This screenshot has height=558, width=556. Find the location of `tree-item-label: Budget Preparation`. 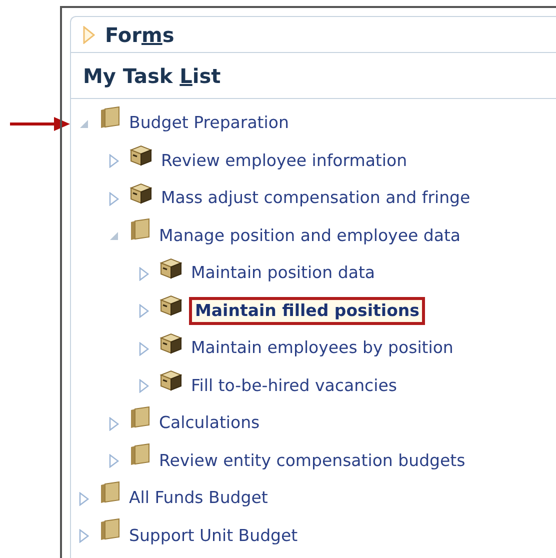

tree-item-label: Budget Preparation is located at coordinates (209, 123).